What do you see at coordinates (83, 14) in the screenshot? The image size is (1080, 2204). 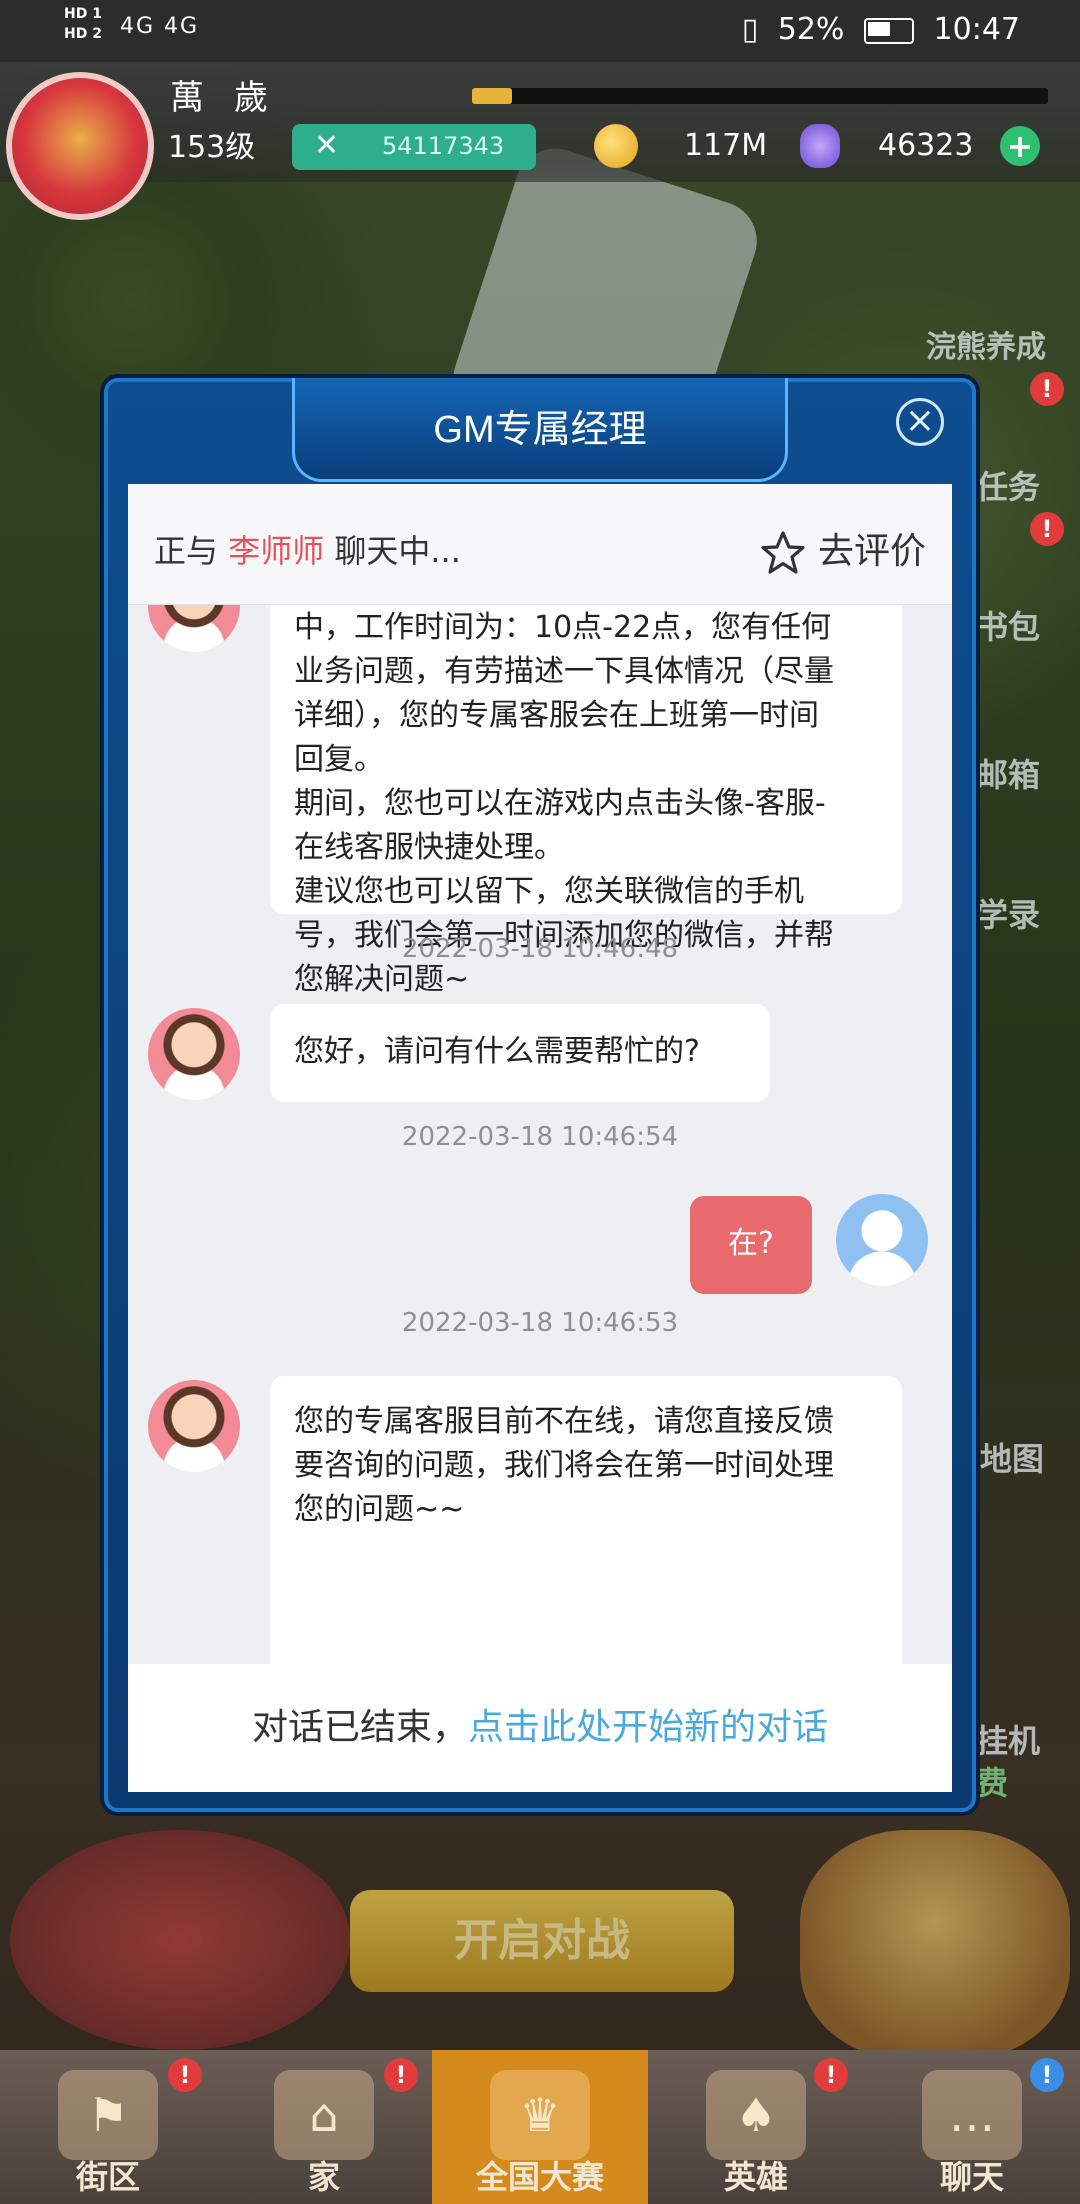 I see `sim-1-label: HD 1` at bounding box center [83, 14].